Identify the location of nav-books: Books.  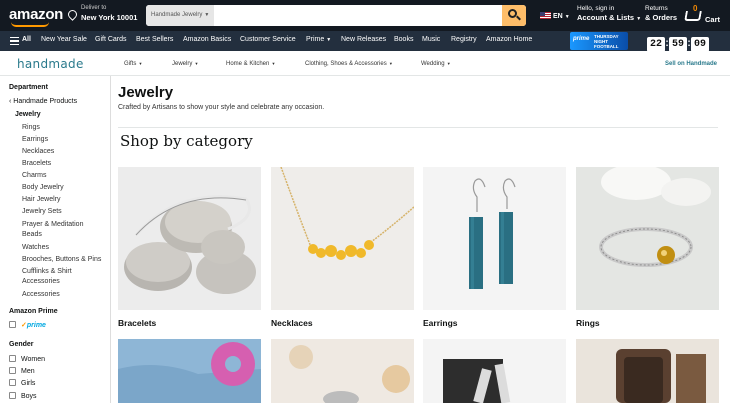
(403, 39).